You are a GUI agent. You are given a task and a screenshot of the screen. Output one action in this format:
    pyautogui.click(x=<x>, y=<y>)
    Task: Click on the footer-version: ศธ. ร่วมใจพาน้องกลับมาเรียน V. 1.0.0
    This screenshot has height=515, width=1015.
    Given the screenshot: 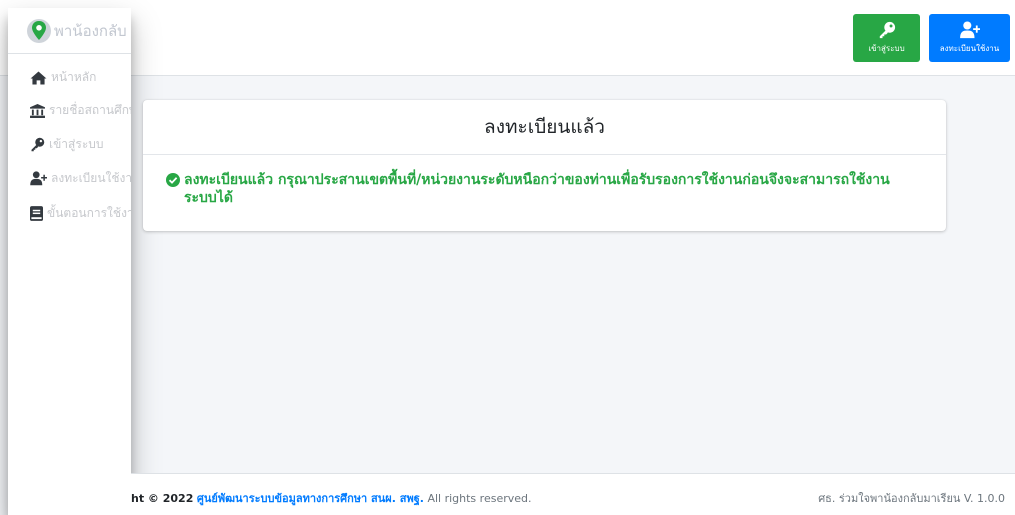 What is the action you would take?
    pyautogui.click(x=911, y=498)
    